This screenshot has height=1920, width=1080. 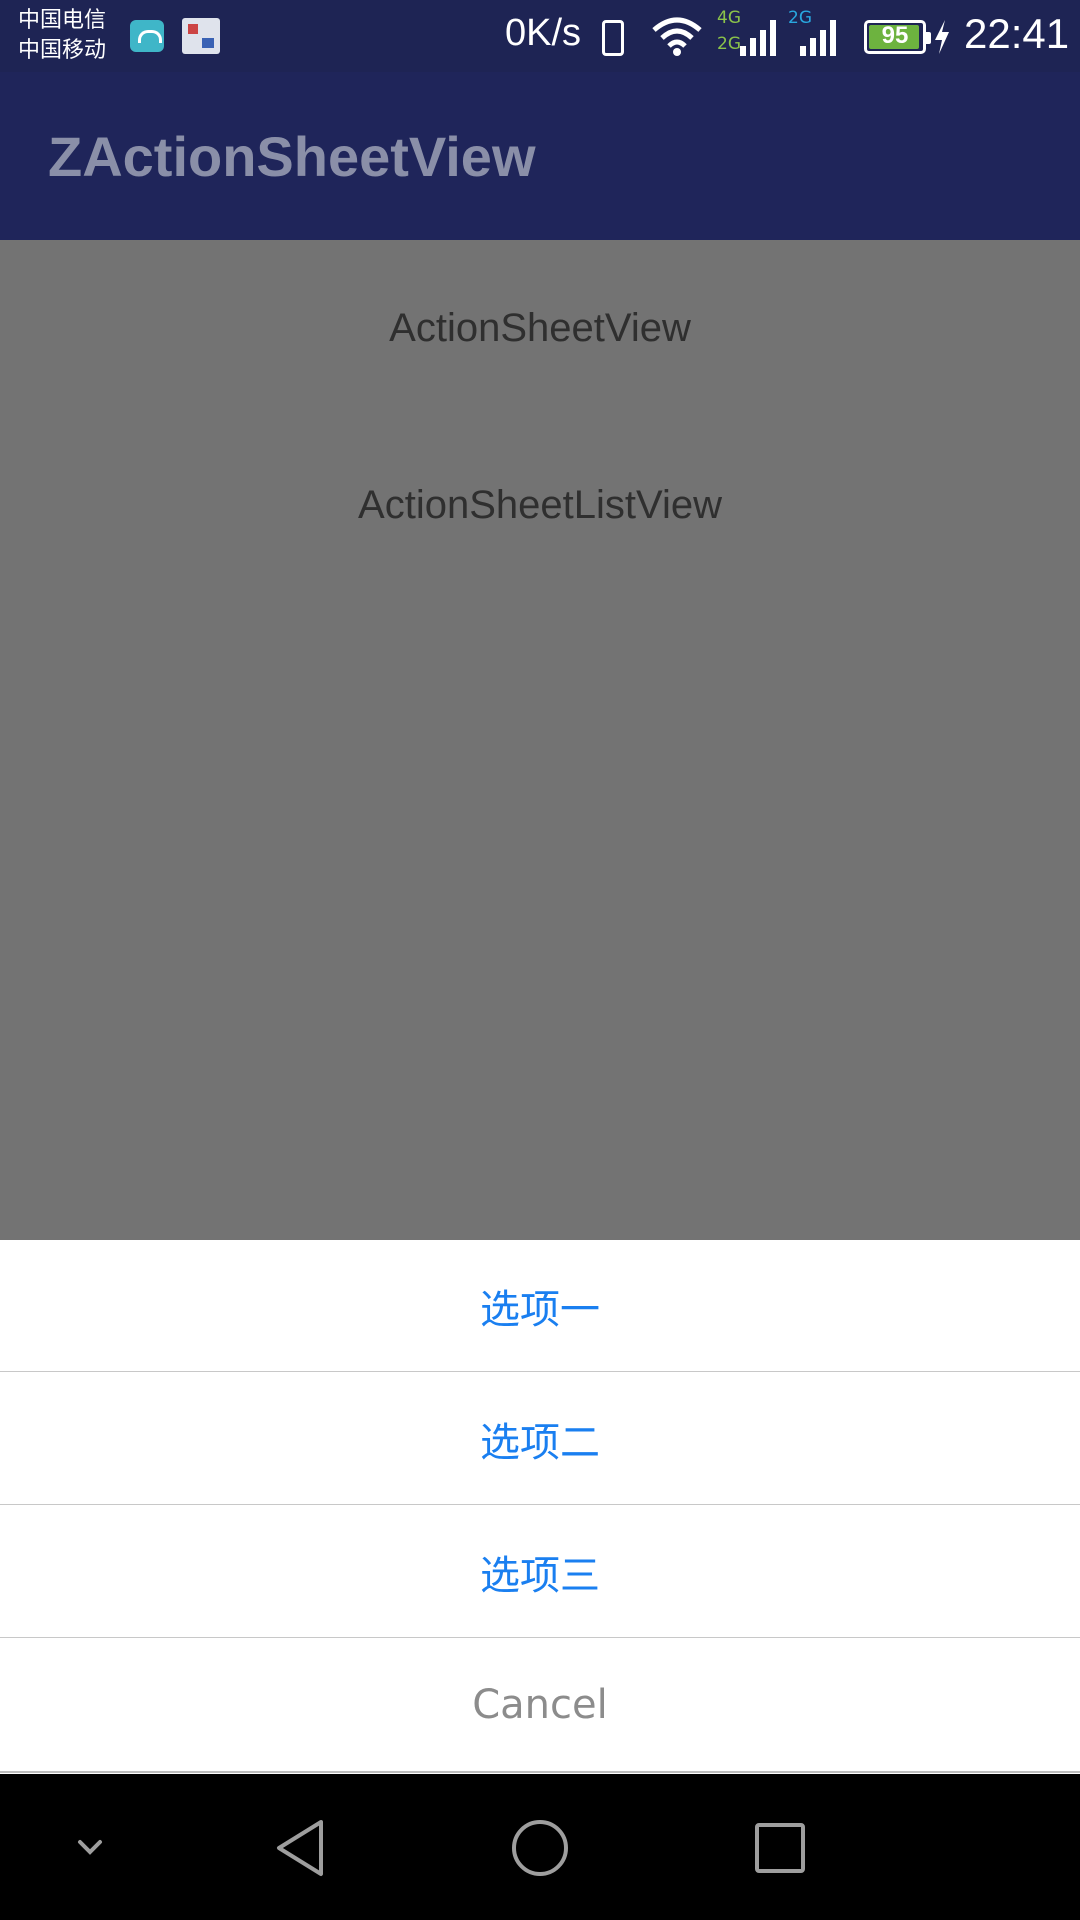 I want to click on vibrate-icon, so click(x=613, y=38).